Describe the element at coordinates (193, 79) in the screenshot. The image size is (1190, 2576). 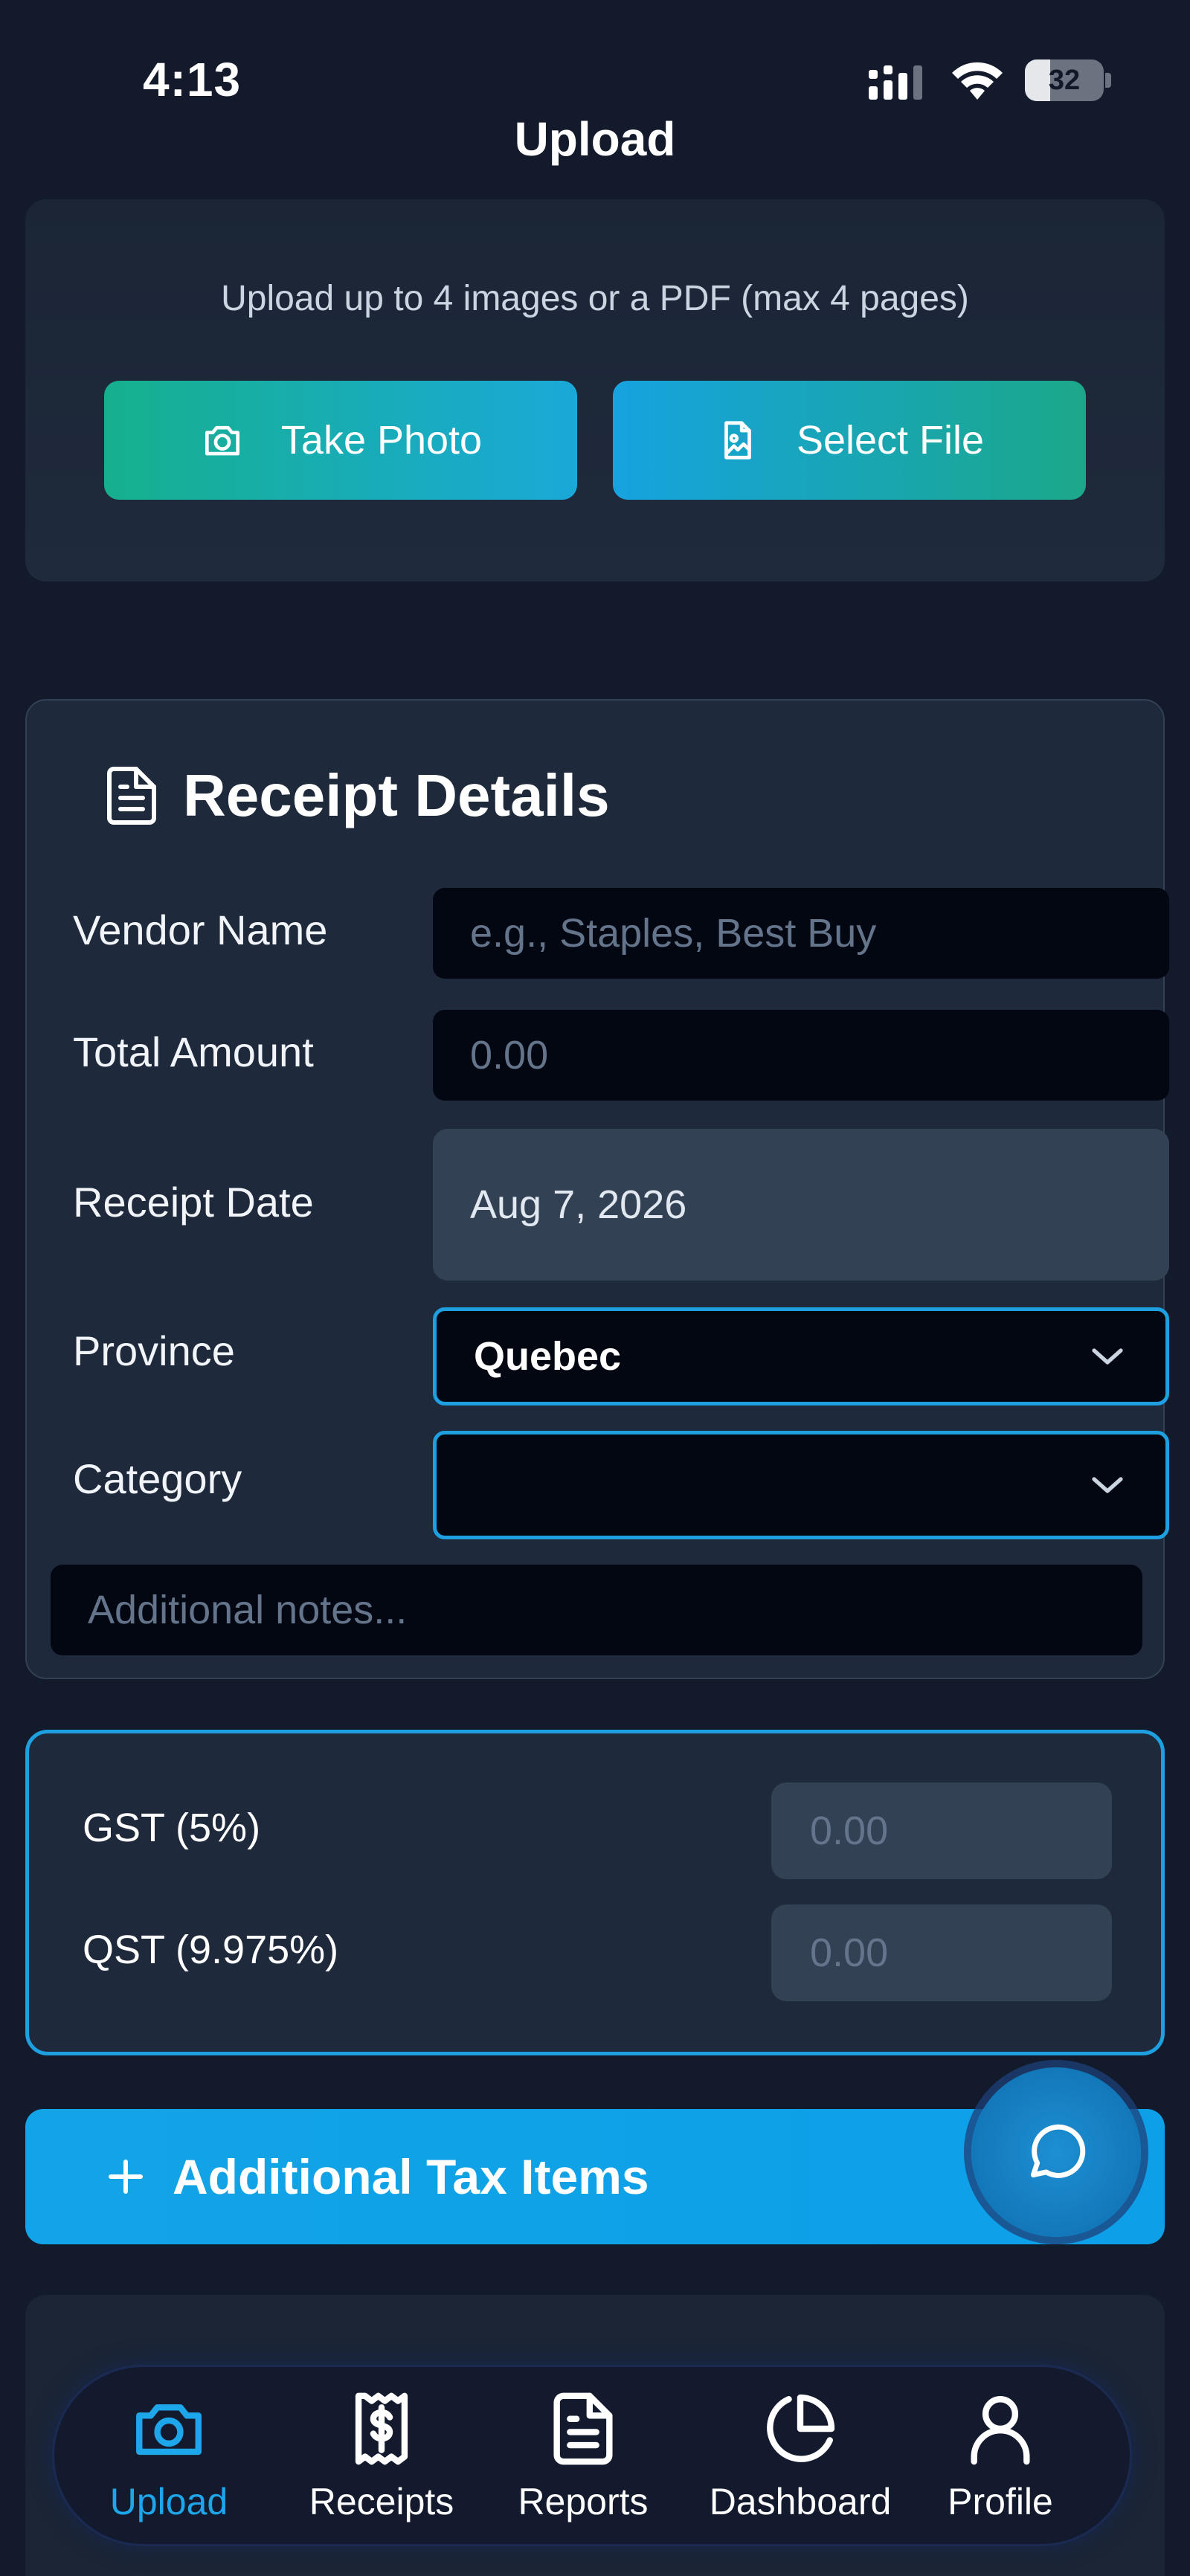
I see `status-time: 4:13` at that location.